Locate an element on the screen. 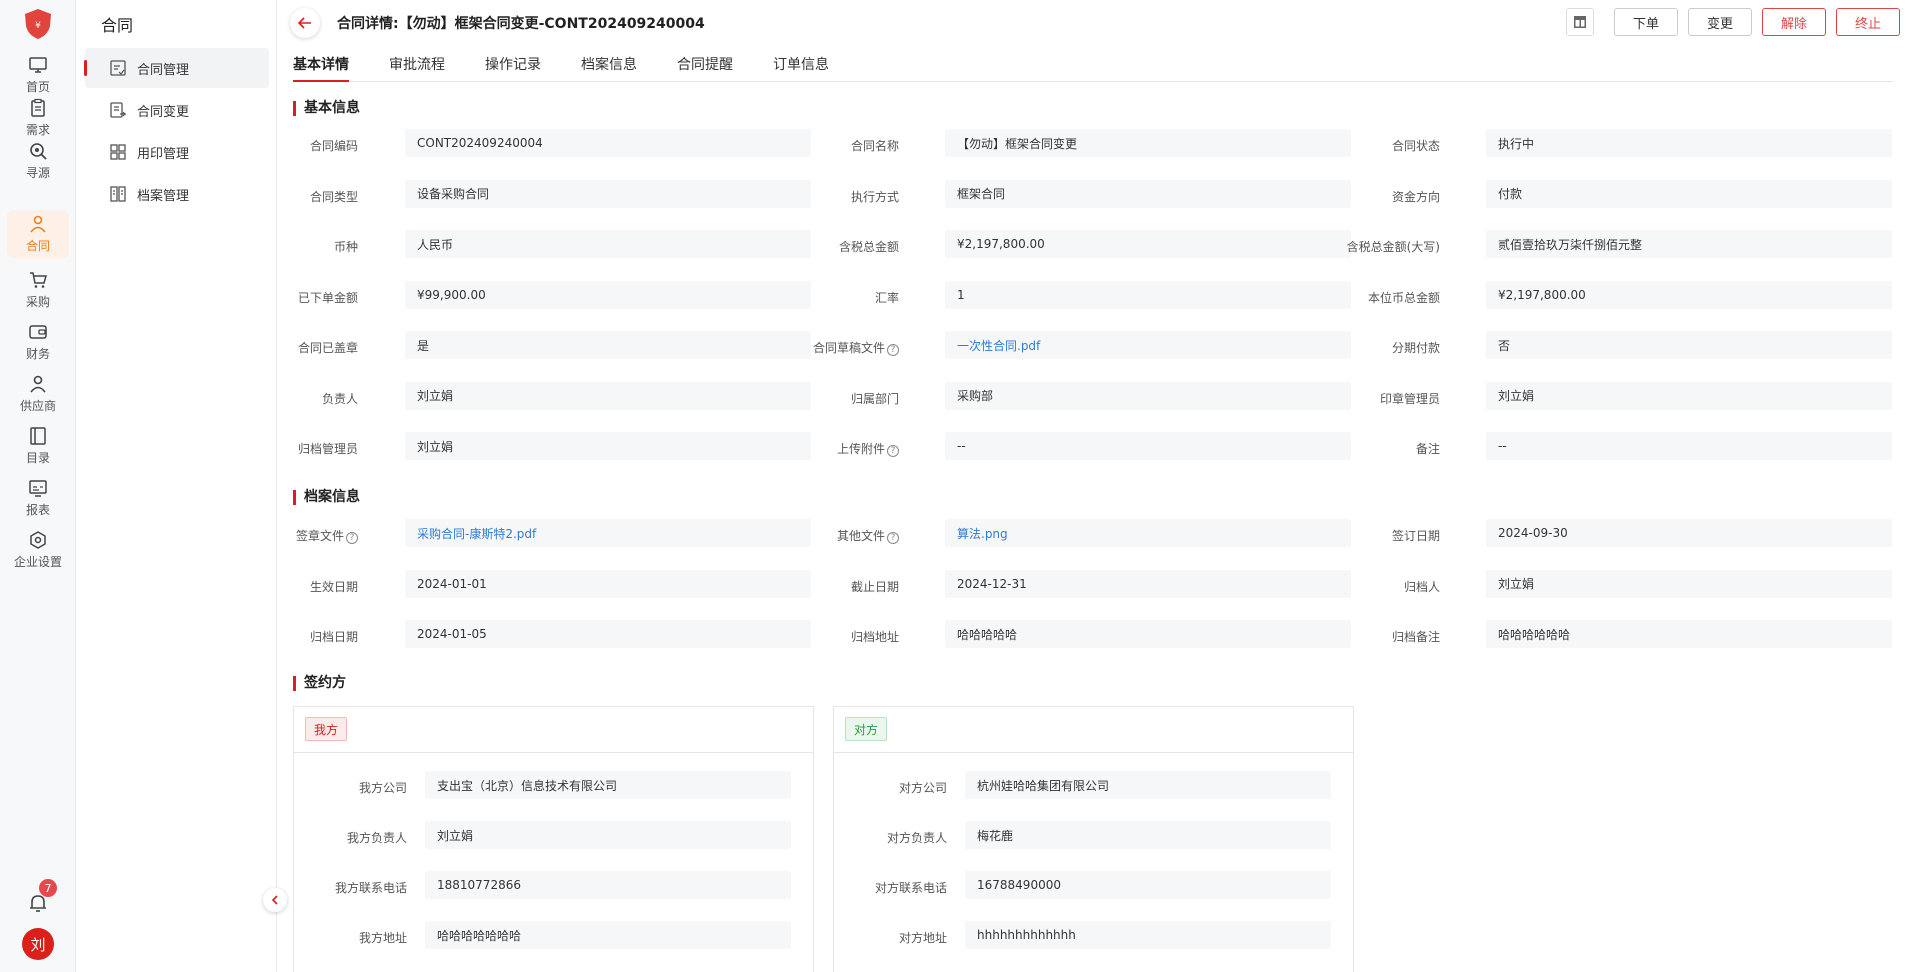 The width and height of the screenshot is (1920, 972). field-label-text: 已下单金额 is located at coordinates (327, 297).